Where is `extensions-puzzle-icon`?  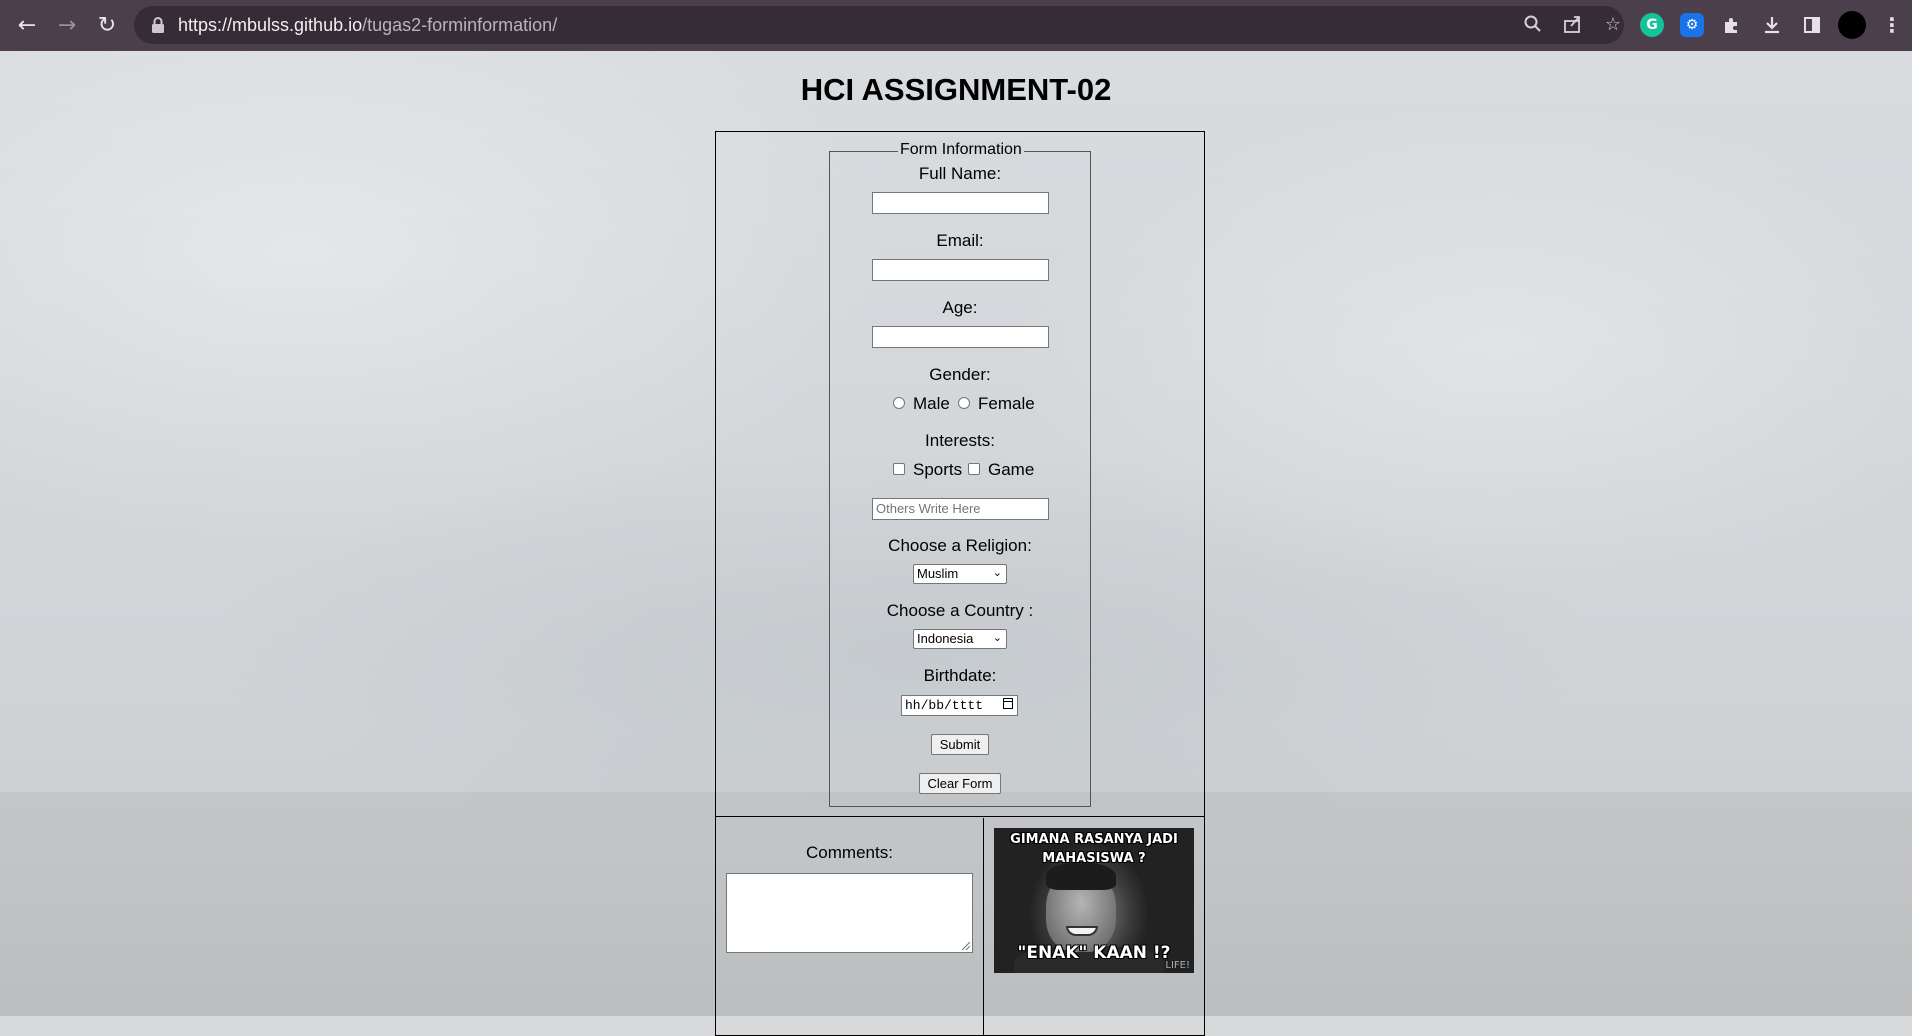 extensions-puzzle-icon is located at coordinates (1732, 25).